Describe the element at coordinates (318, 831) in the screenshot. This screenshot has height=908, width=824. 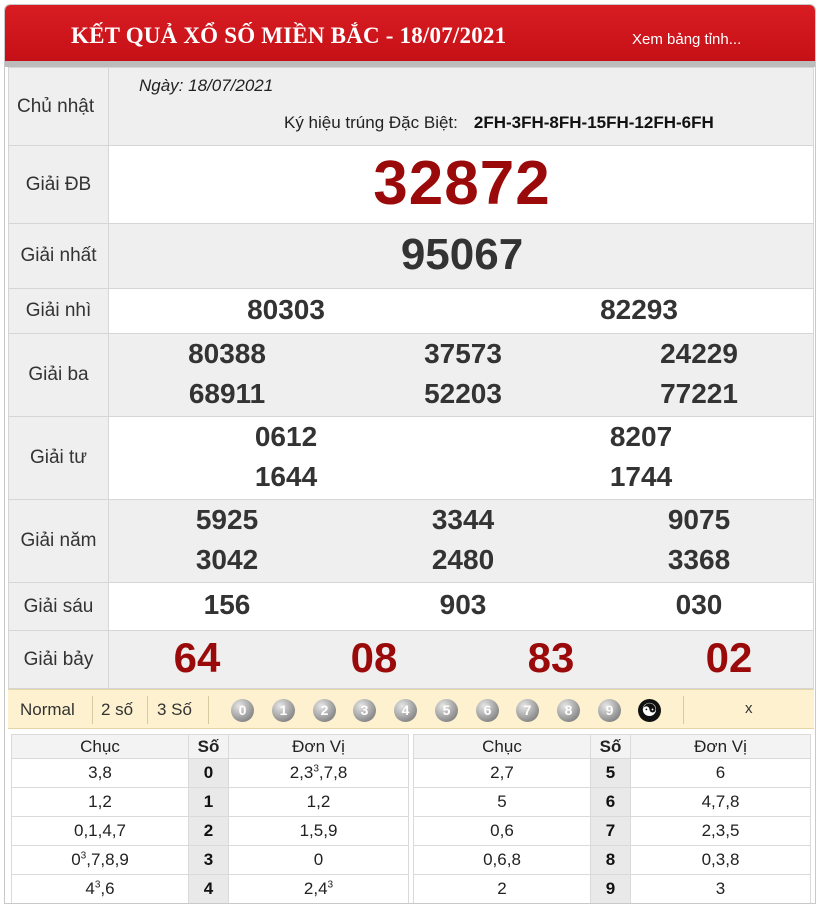
I see `loto-donvi-cell: 1,5,9` at that location.